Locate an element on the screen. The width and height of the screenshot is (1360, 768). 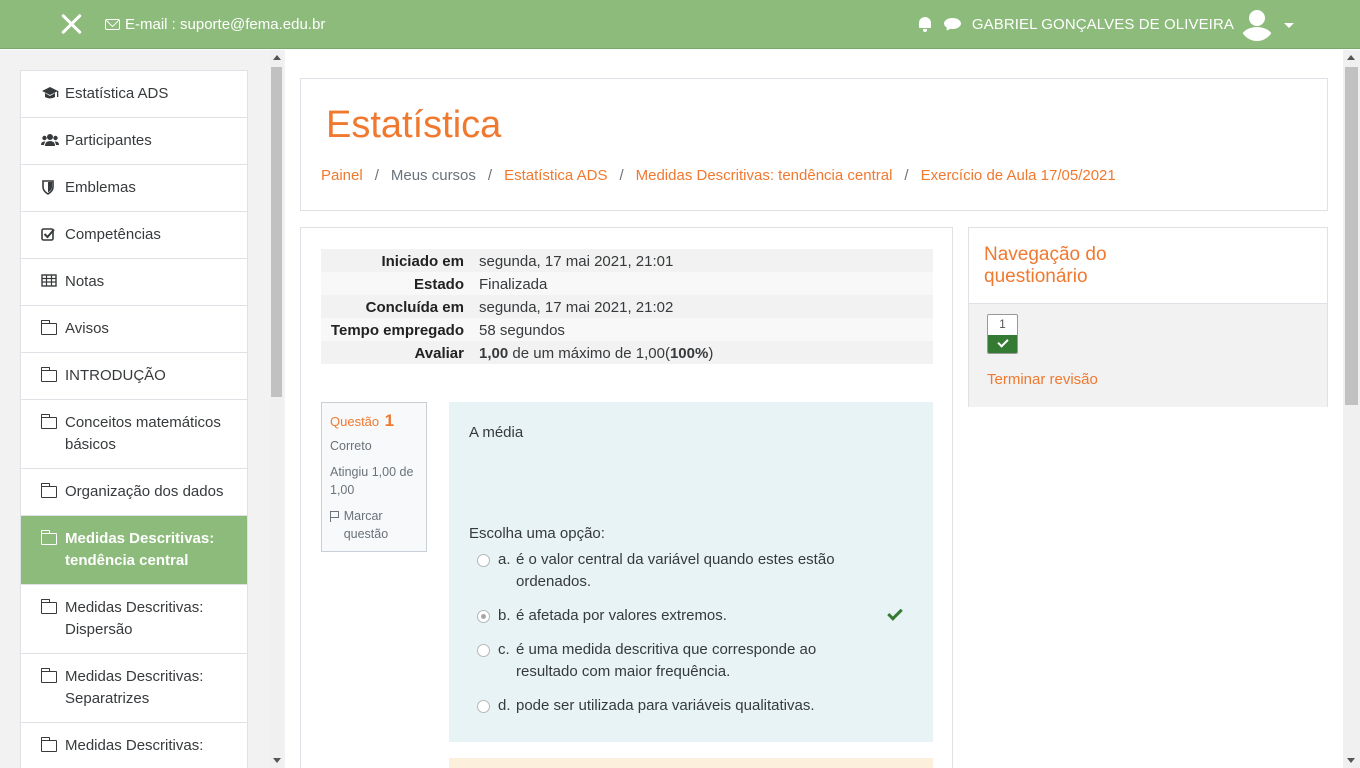
summary-label: Concluída em is located at coordinates (414, 307).